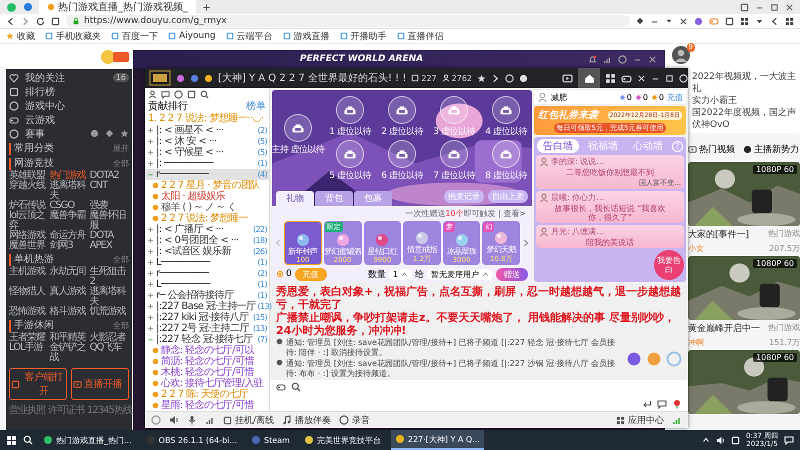  I want to click on channel-row: |: < 0号团团全 < ··· (18), so click(207, 240).